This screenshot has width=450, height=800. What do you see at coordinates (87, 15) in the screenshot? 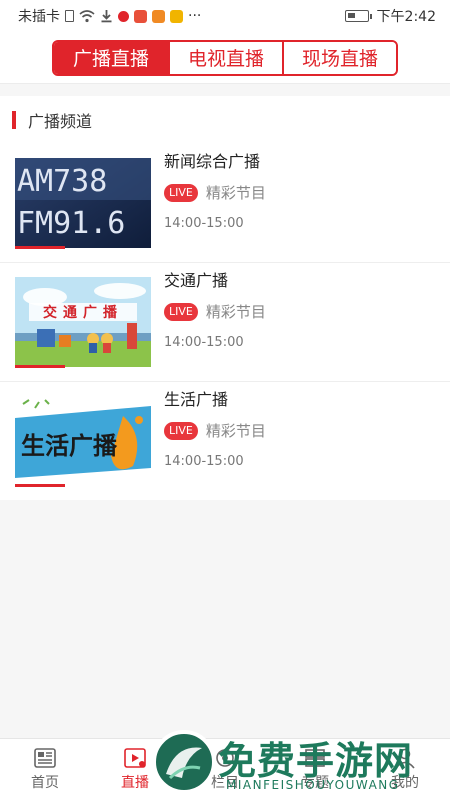
I see `wifi-icon` at bounding box center [87, 15].